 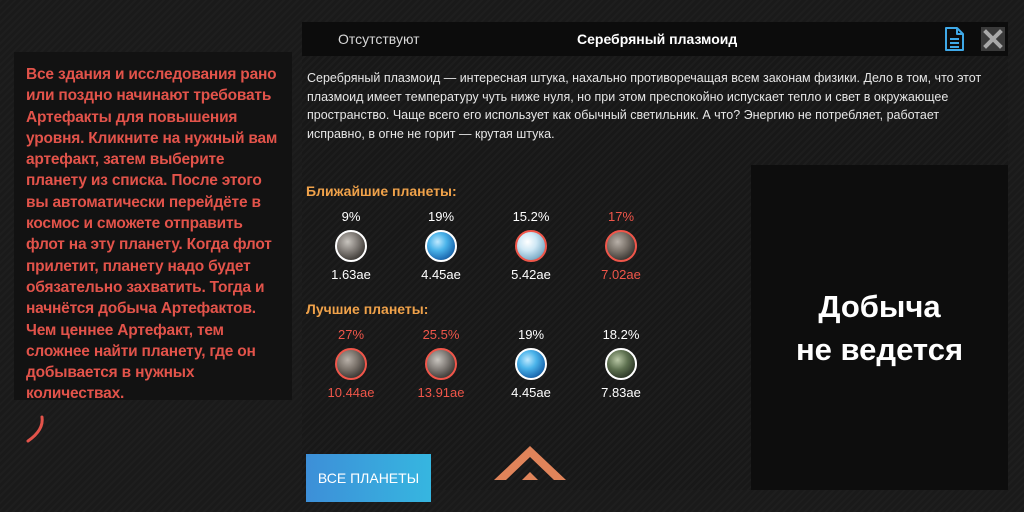 What do you see at coordinates (621, 274) in the screenshot?
I see `planet-distance: 7.02ае` at bounding box center [621, 274].